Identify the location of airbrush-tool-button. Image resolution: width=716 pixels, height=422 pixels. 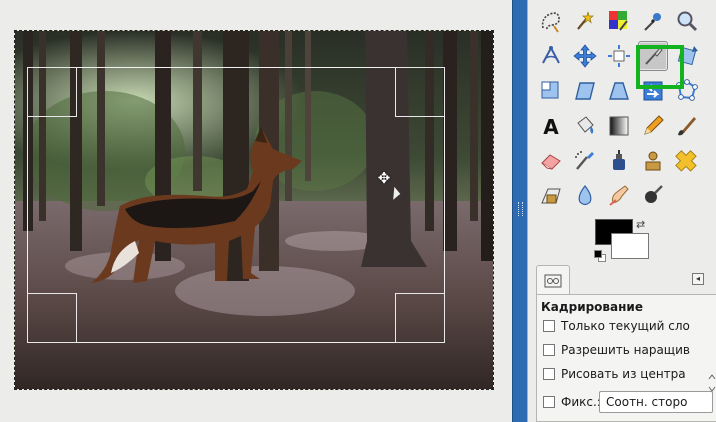
(585, 161).